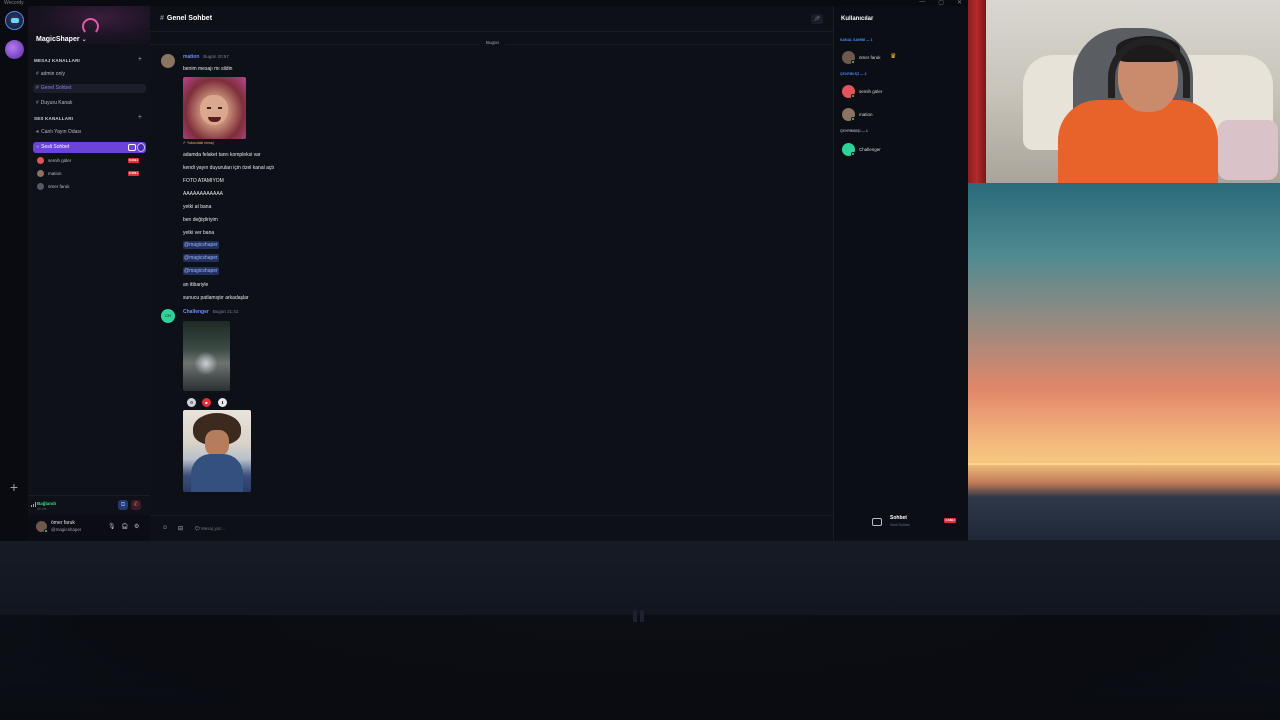 The image size is (1280, 720). I want to click on server-rail: +, so click(14, 273).